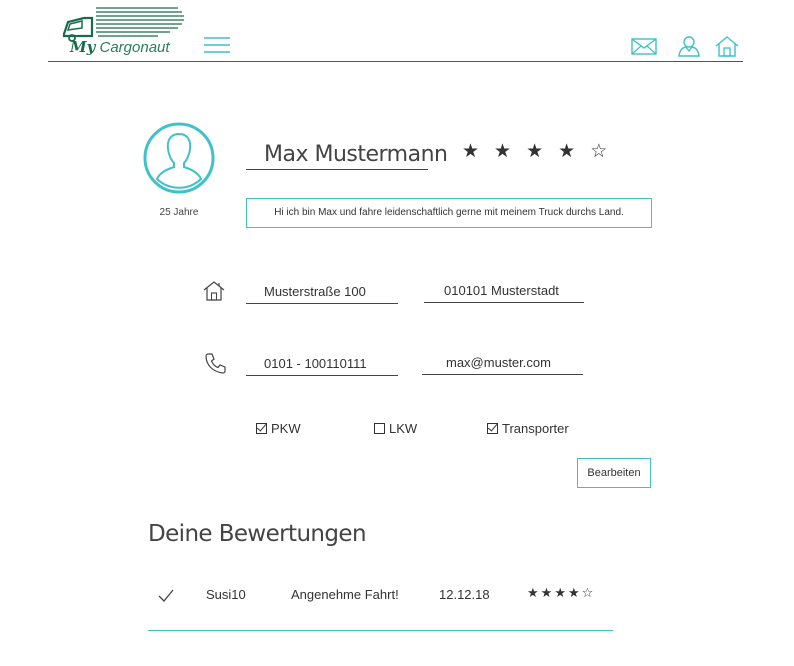 This screenshot has height=666, width=794. I want to click on reviews-title: Deine Bewertungen, so click(257, 534).